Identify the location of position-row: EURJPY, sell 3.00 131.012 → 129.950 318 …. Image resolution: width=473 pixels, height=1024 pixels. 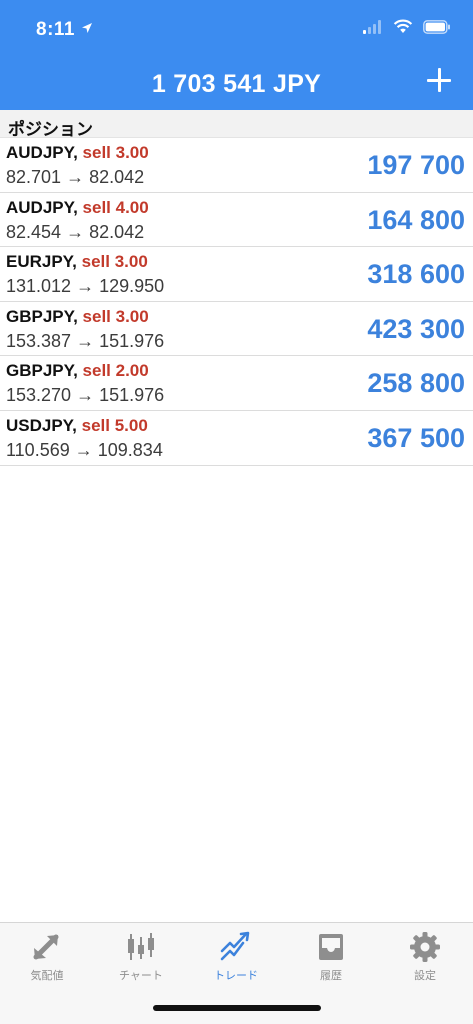
(236, 274).